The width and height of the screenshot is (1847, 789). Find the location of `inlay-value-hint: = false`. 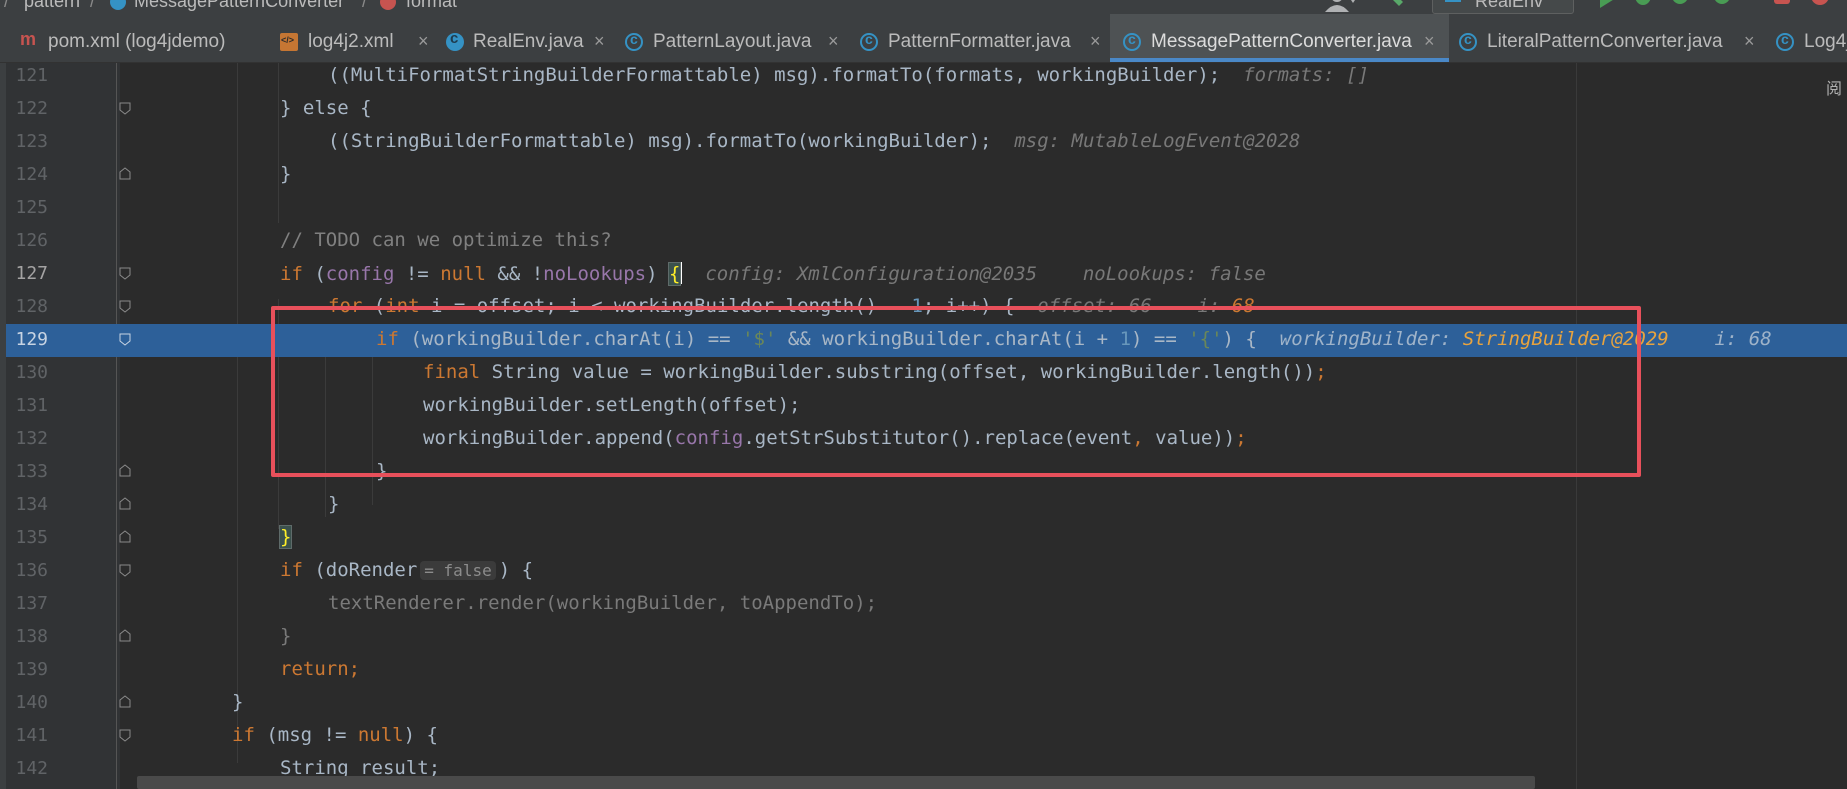

inlay-value-hint: = false is located at coordinates (458, 570).